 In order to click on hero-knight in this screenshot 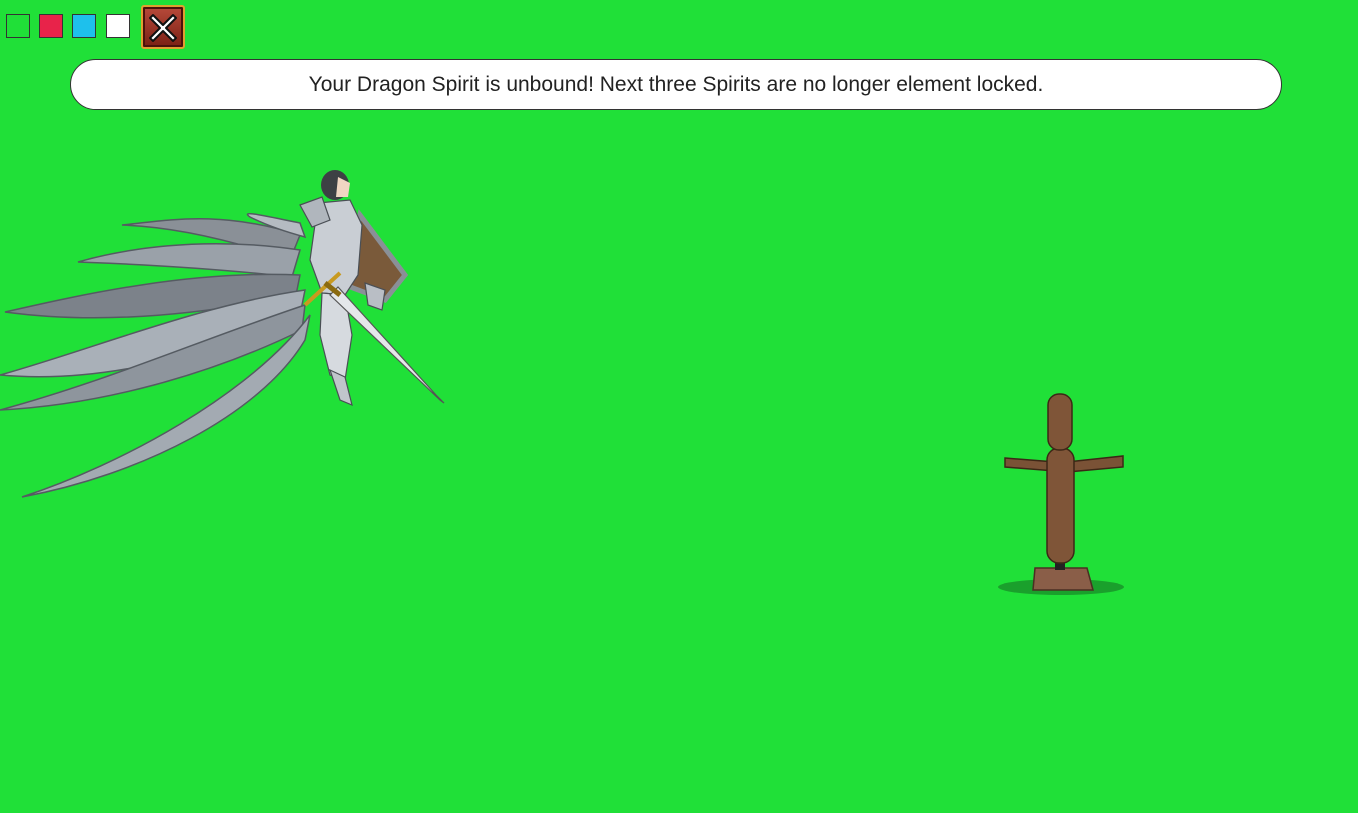, I will do `click(222, 334)`.